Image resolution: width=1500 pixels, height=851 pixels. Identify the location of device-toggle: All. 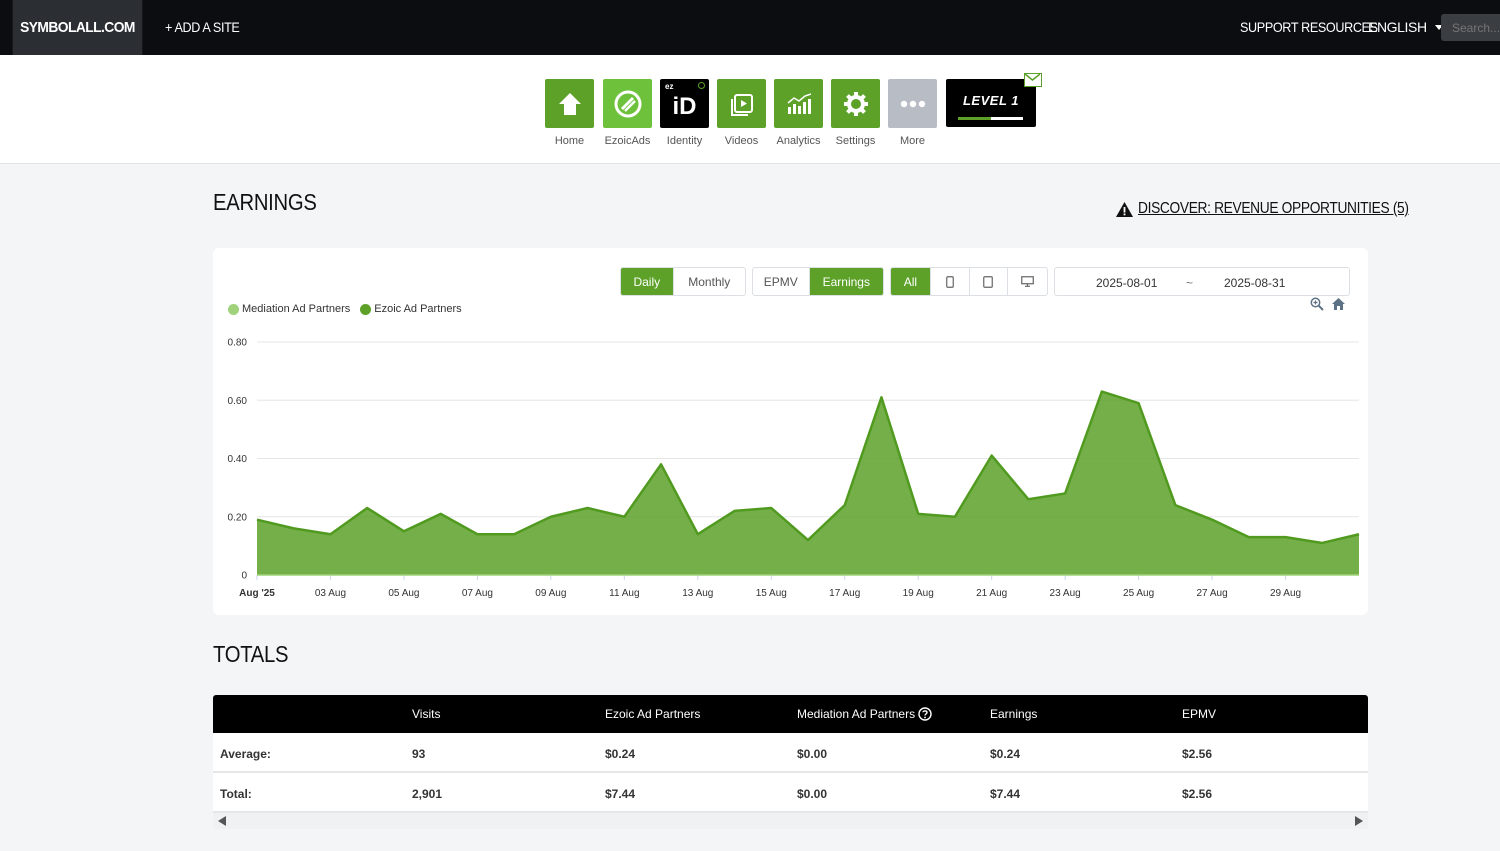
(969, 281).